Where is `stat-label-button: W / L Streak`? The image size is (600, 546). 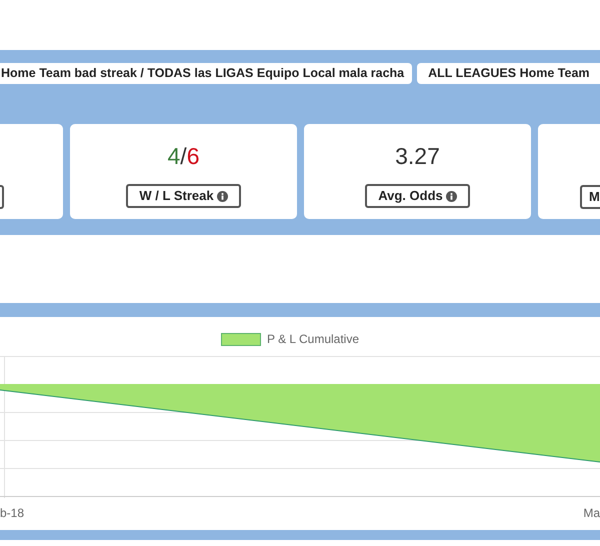
stat-label-button: W / L Streak is located at coordinates (183, 196).